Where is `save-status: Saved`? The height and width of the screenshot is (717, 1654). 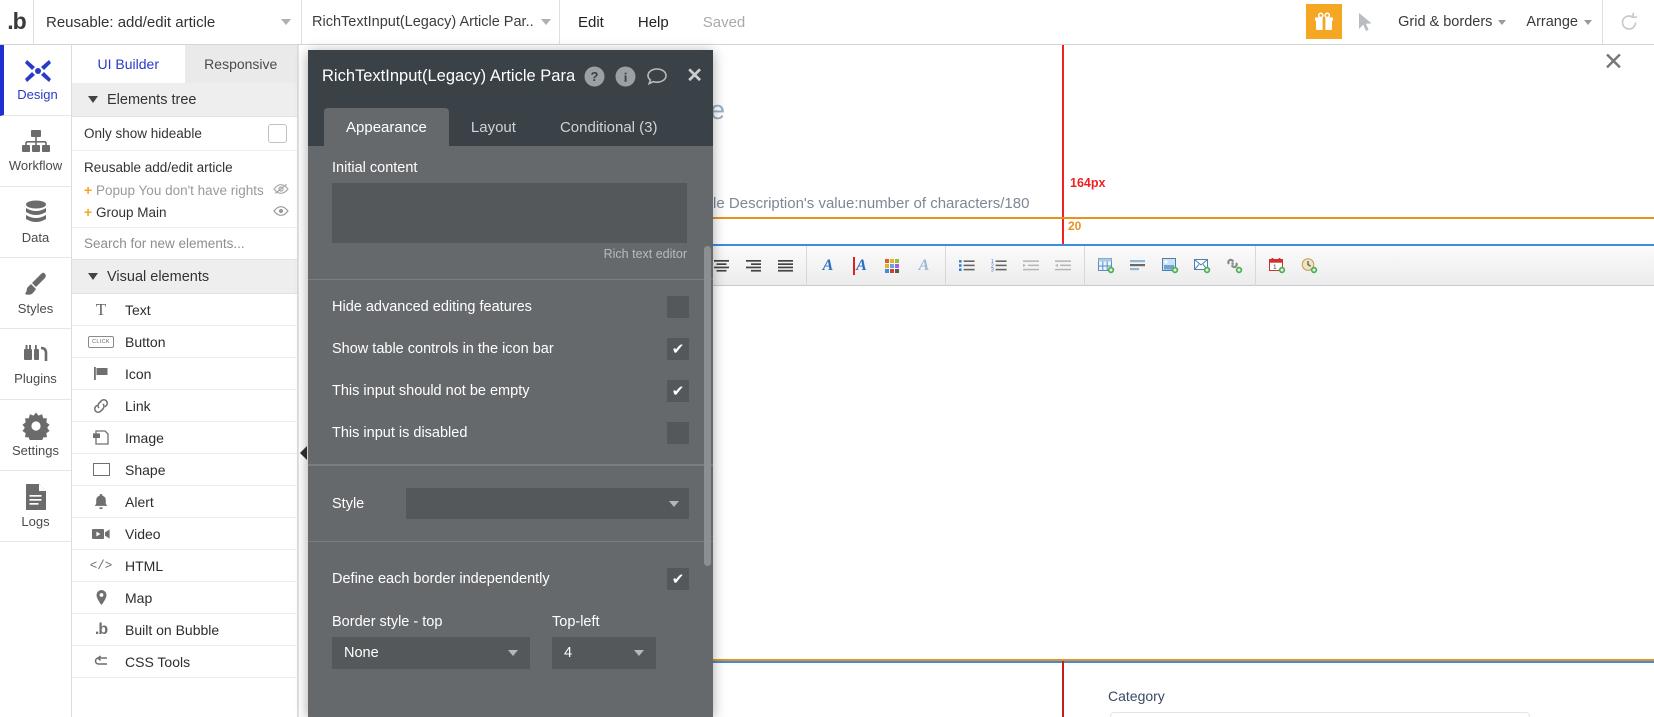
save-status: Saved is located at coordinates (724, 22).